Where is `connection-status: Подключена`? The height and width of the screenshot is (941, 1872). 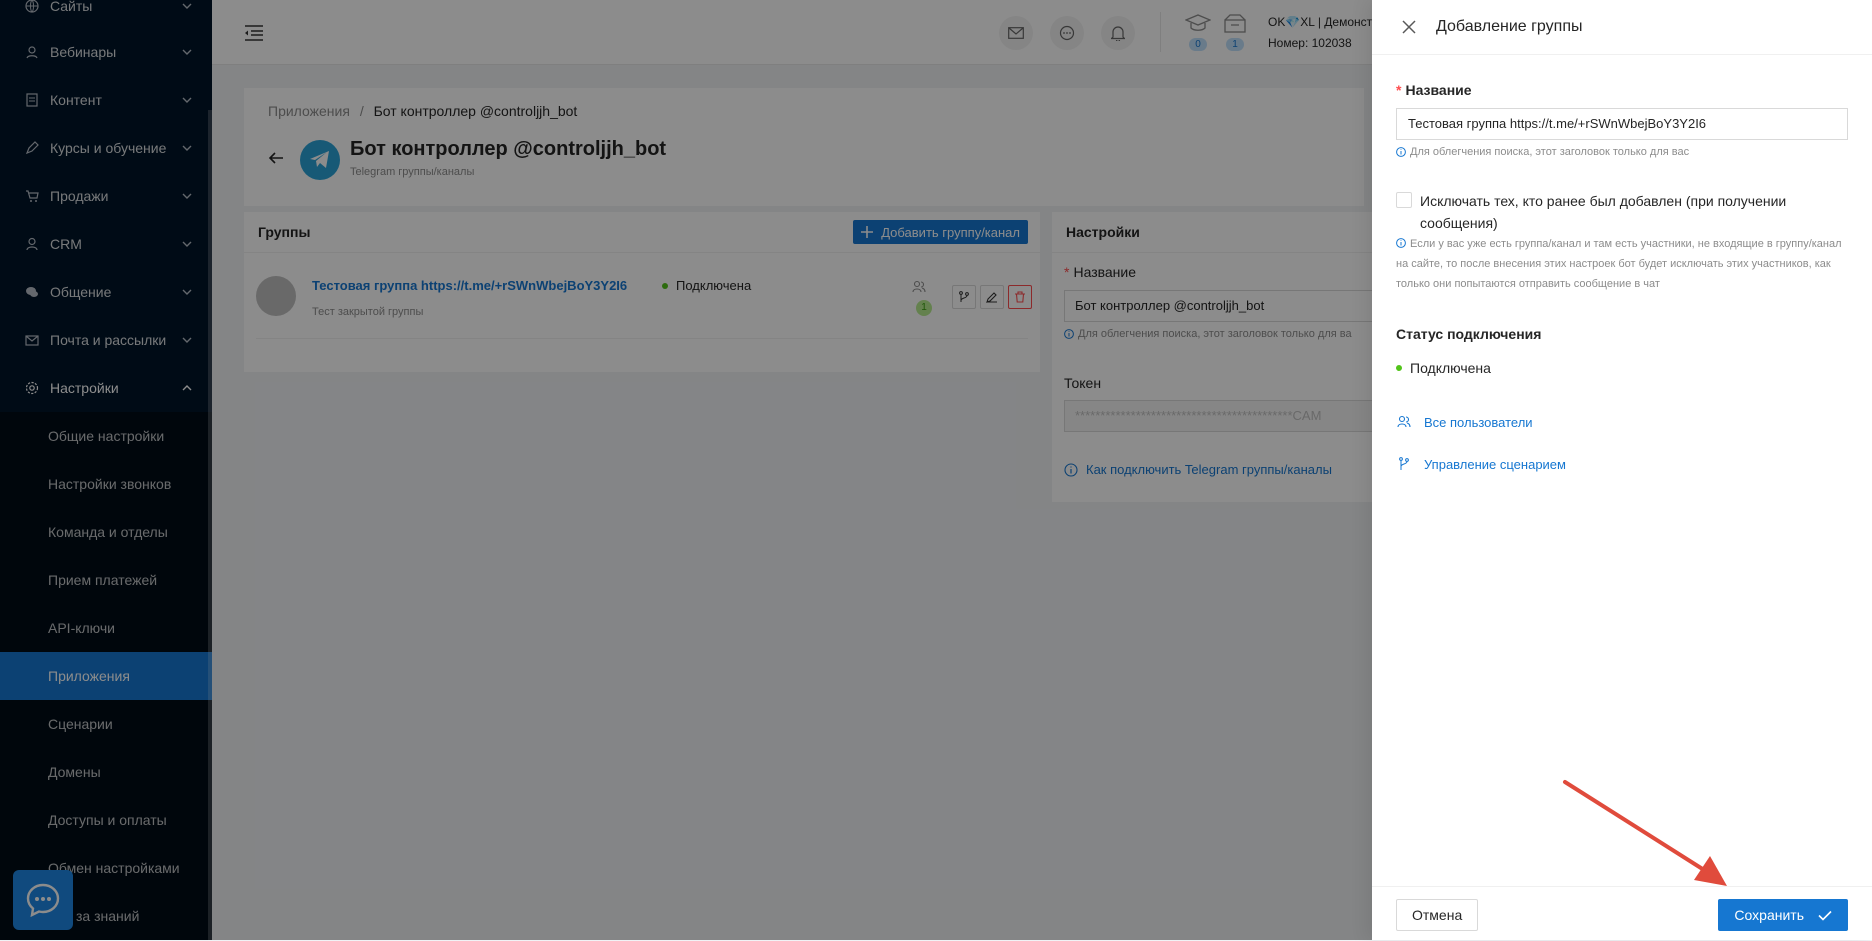 connection-status: Подключена is located at coordinates (1443, 368).